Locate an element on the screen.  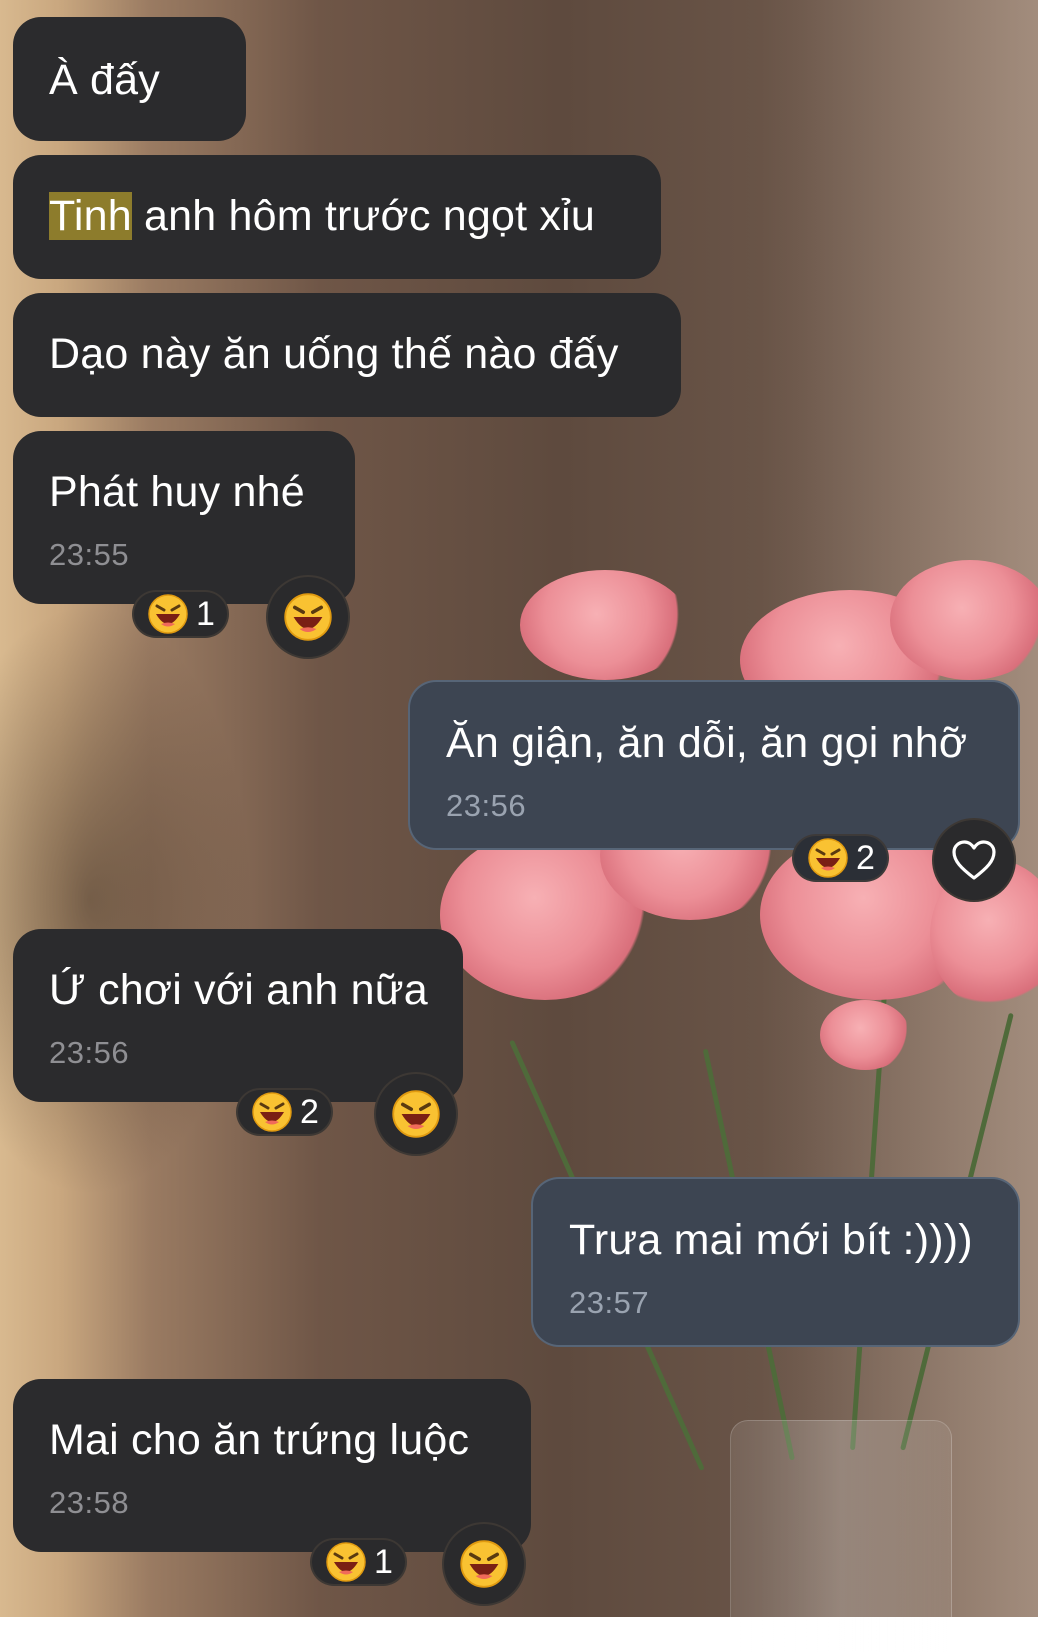
carnation-bud is located at coordinates (865, 1035).